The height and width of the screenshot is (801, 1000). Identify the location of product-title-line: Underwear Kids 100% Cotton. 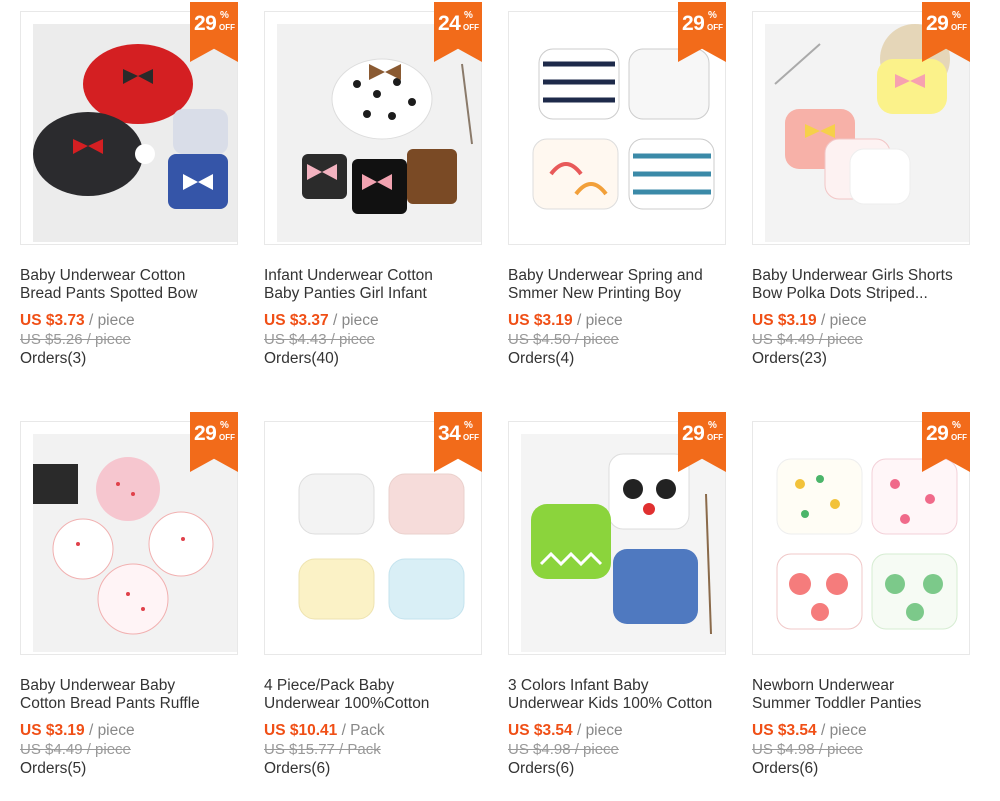
(617, 704).